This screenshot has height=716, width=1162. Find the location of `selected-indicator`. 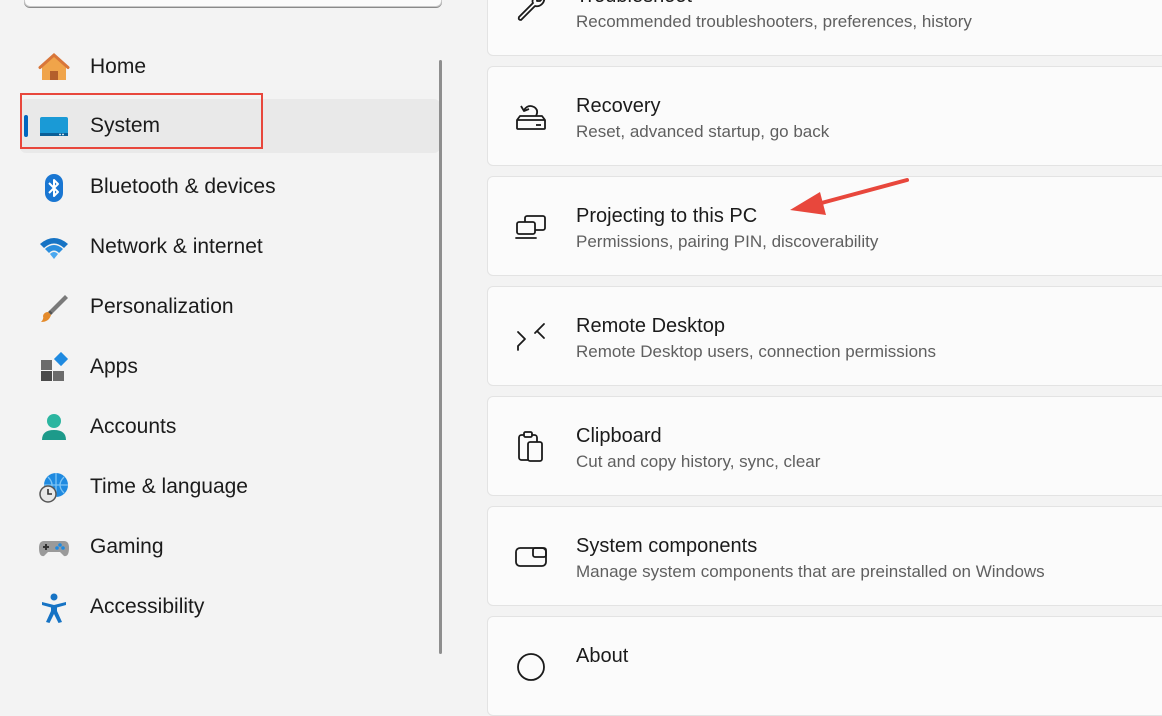

selected-indicator is located at coordinates (26, 126).